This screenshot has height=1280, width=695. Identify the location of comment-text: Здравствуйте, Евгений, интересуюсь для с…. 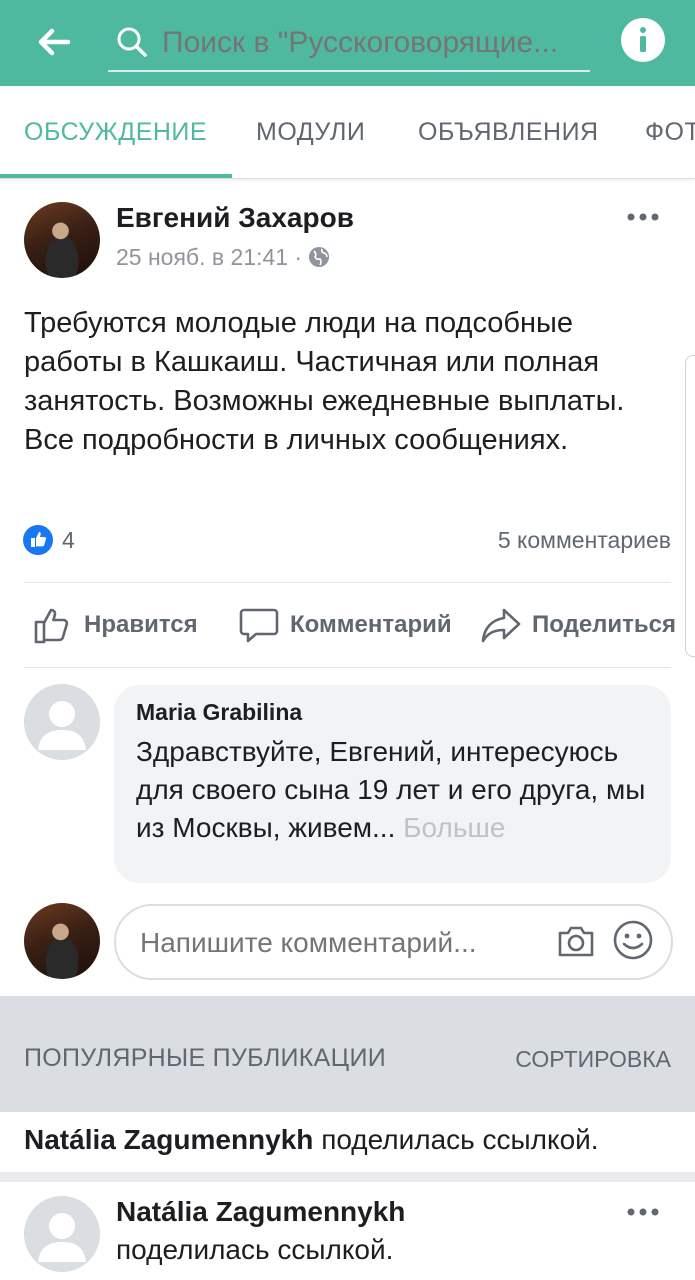
(396, 790).